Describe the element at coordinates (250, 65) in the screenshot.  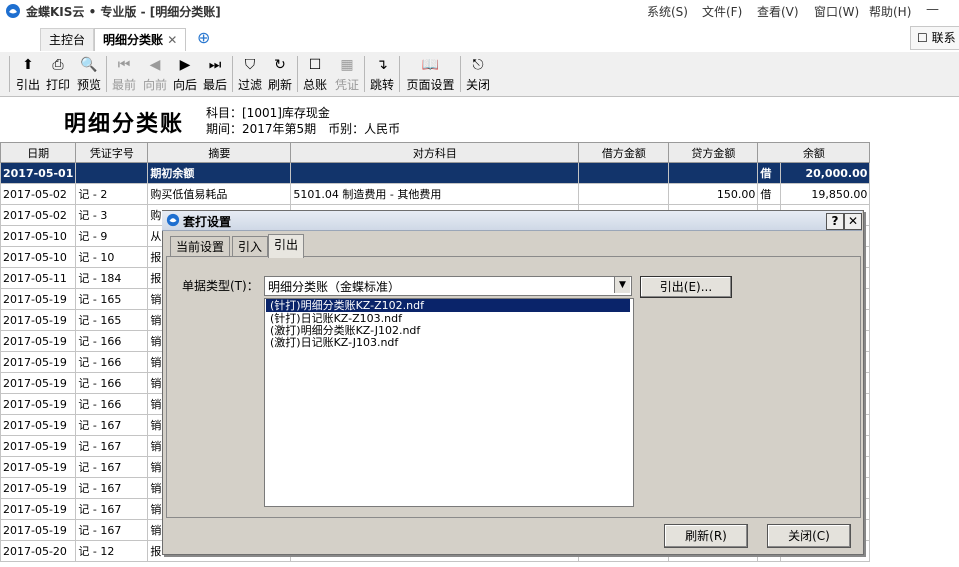
I see `filter-icon: ⛉` at that location.